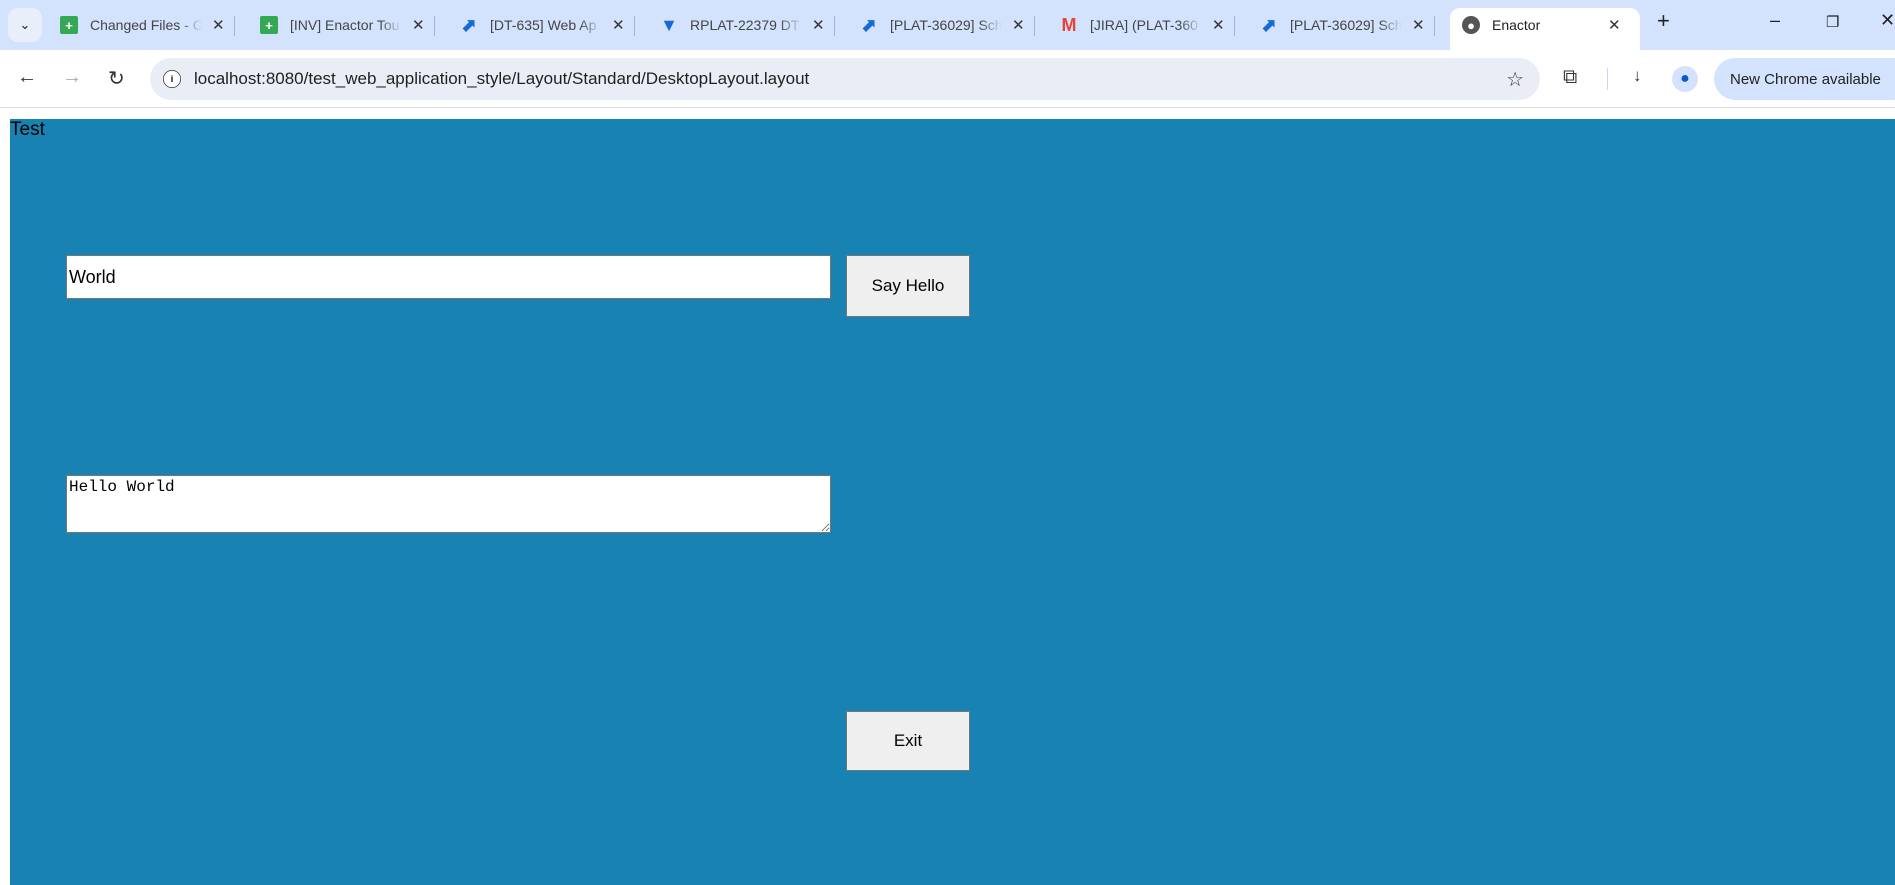 Image resolution: width=1895 pixels, height=885 pixels. I want to click on update-label: New Chrome available, so click(1805, 79).